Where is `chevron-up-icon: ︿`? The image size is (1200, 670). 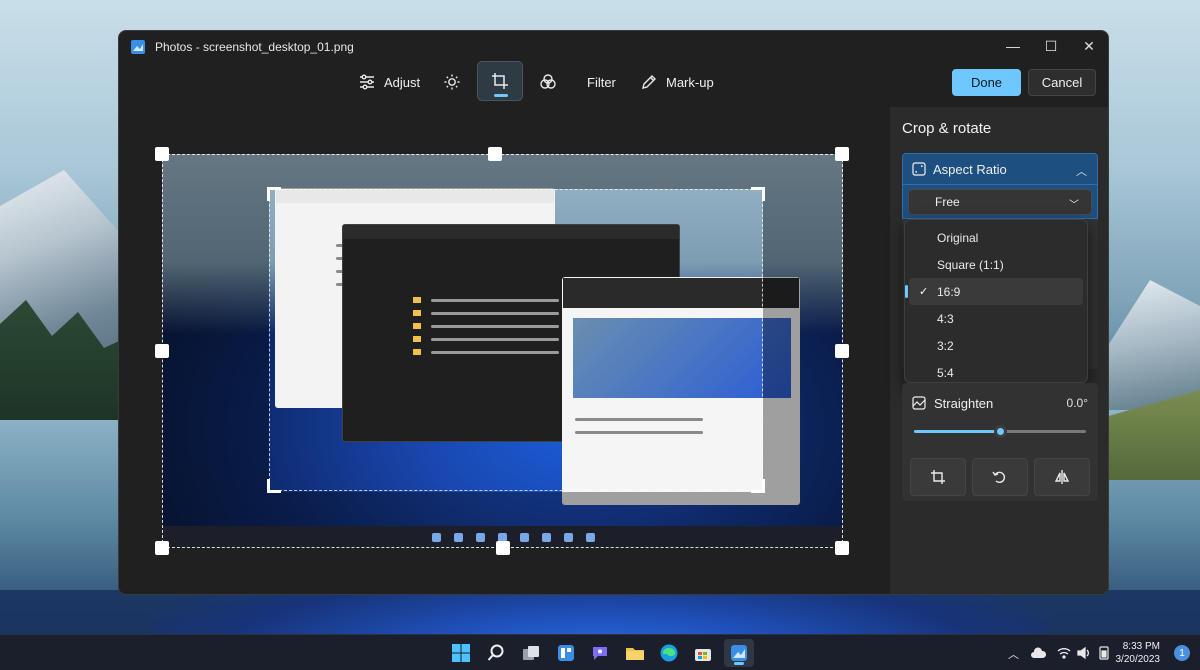 chevron-up-icon: ︿ is located at coordinates (1081, 172).